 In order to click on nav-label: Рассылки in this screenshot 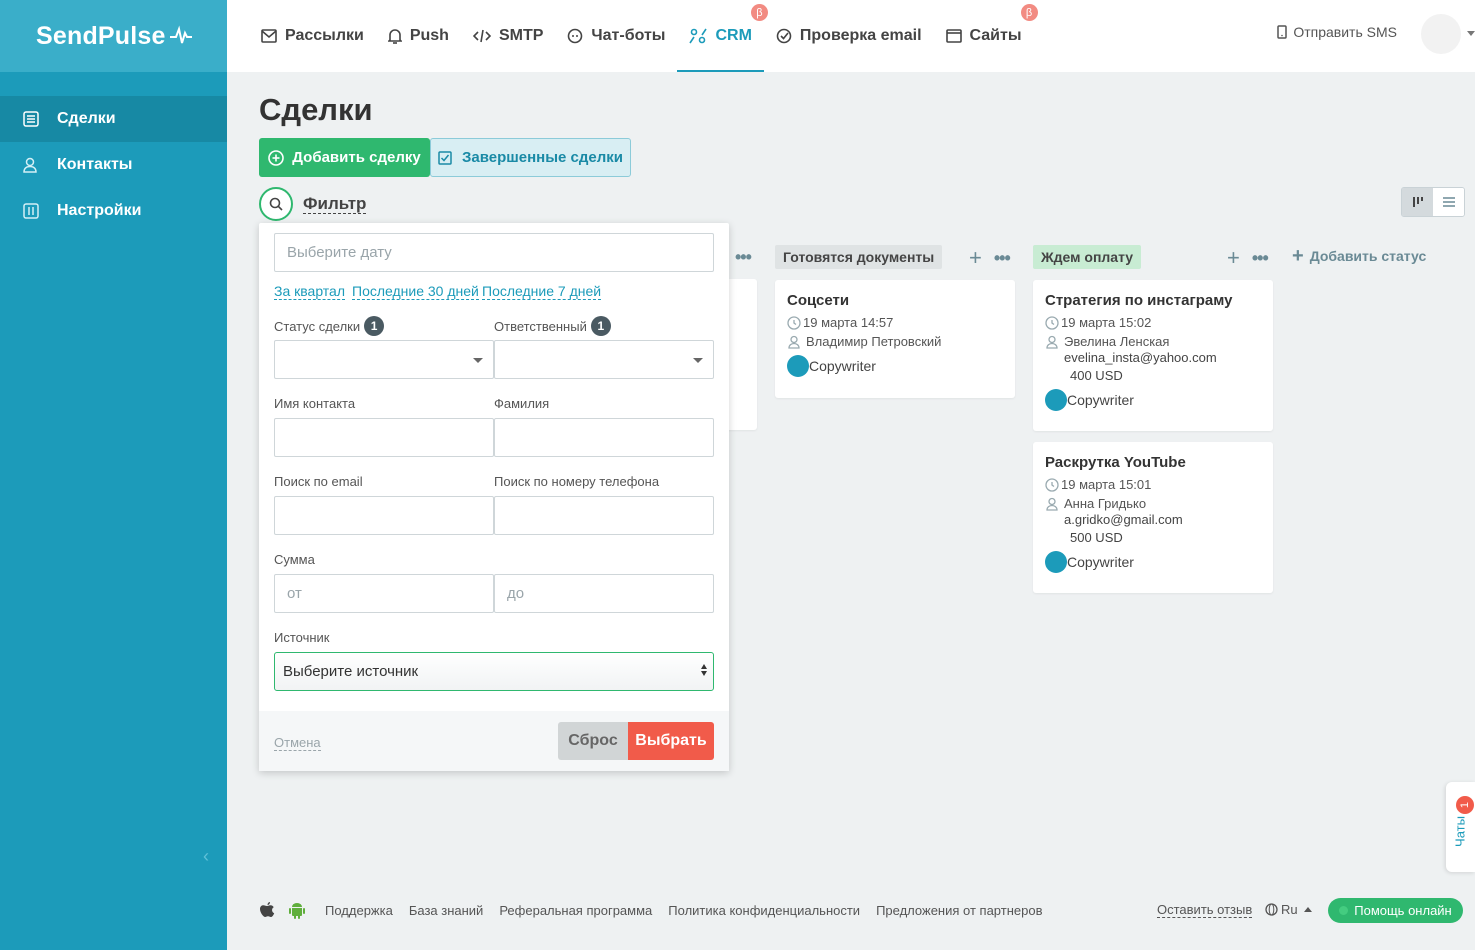, I will do `click(324, 35)`.